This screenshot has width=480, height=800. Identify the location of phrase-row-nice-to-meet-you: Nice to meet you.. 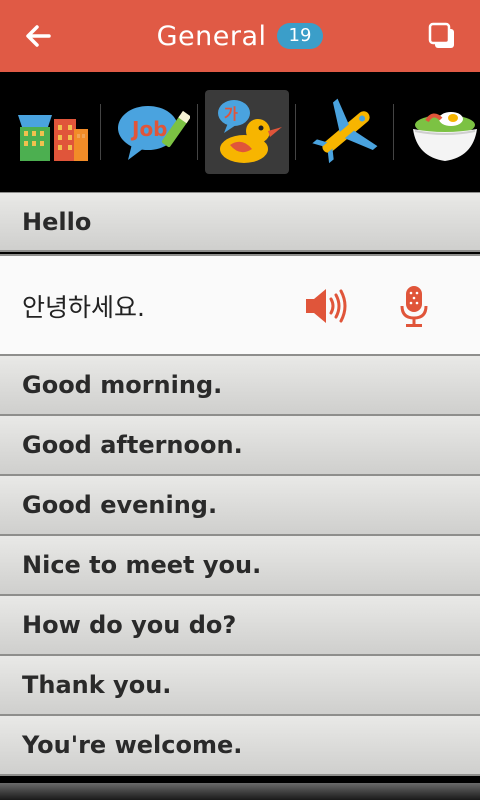
(240, 566).